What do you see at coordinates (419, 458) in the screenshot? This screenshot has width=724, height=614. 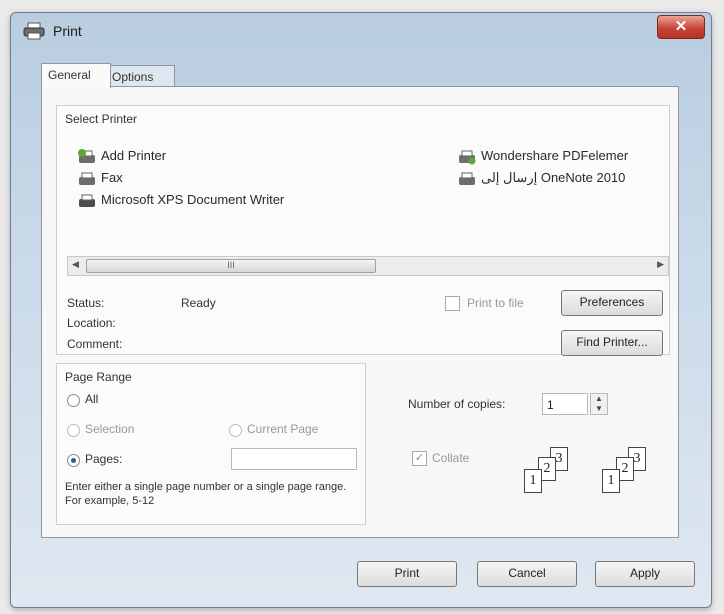 I see `collate-checkbox: ✓` at bounding box center [419, 458].